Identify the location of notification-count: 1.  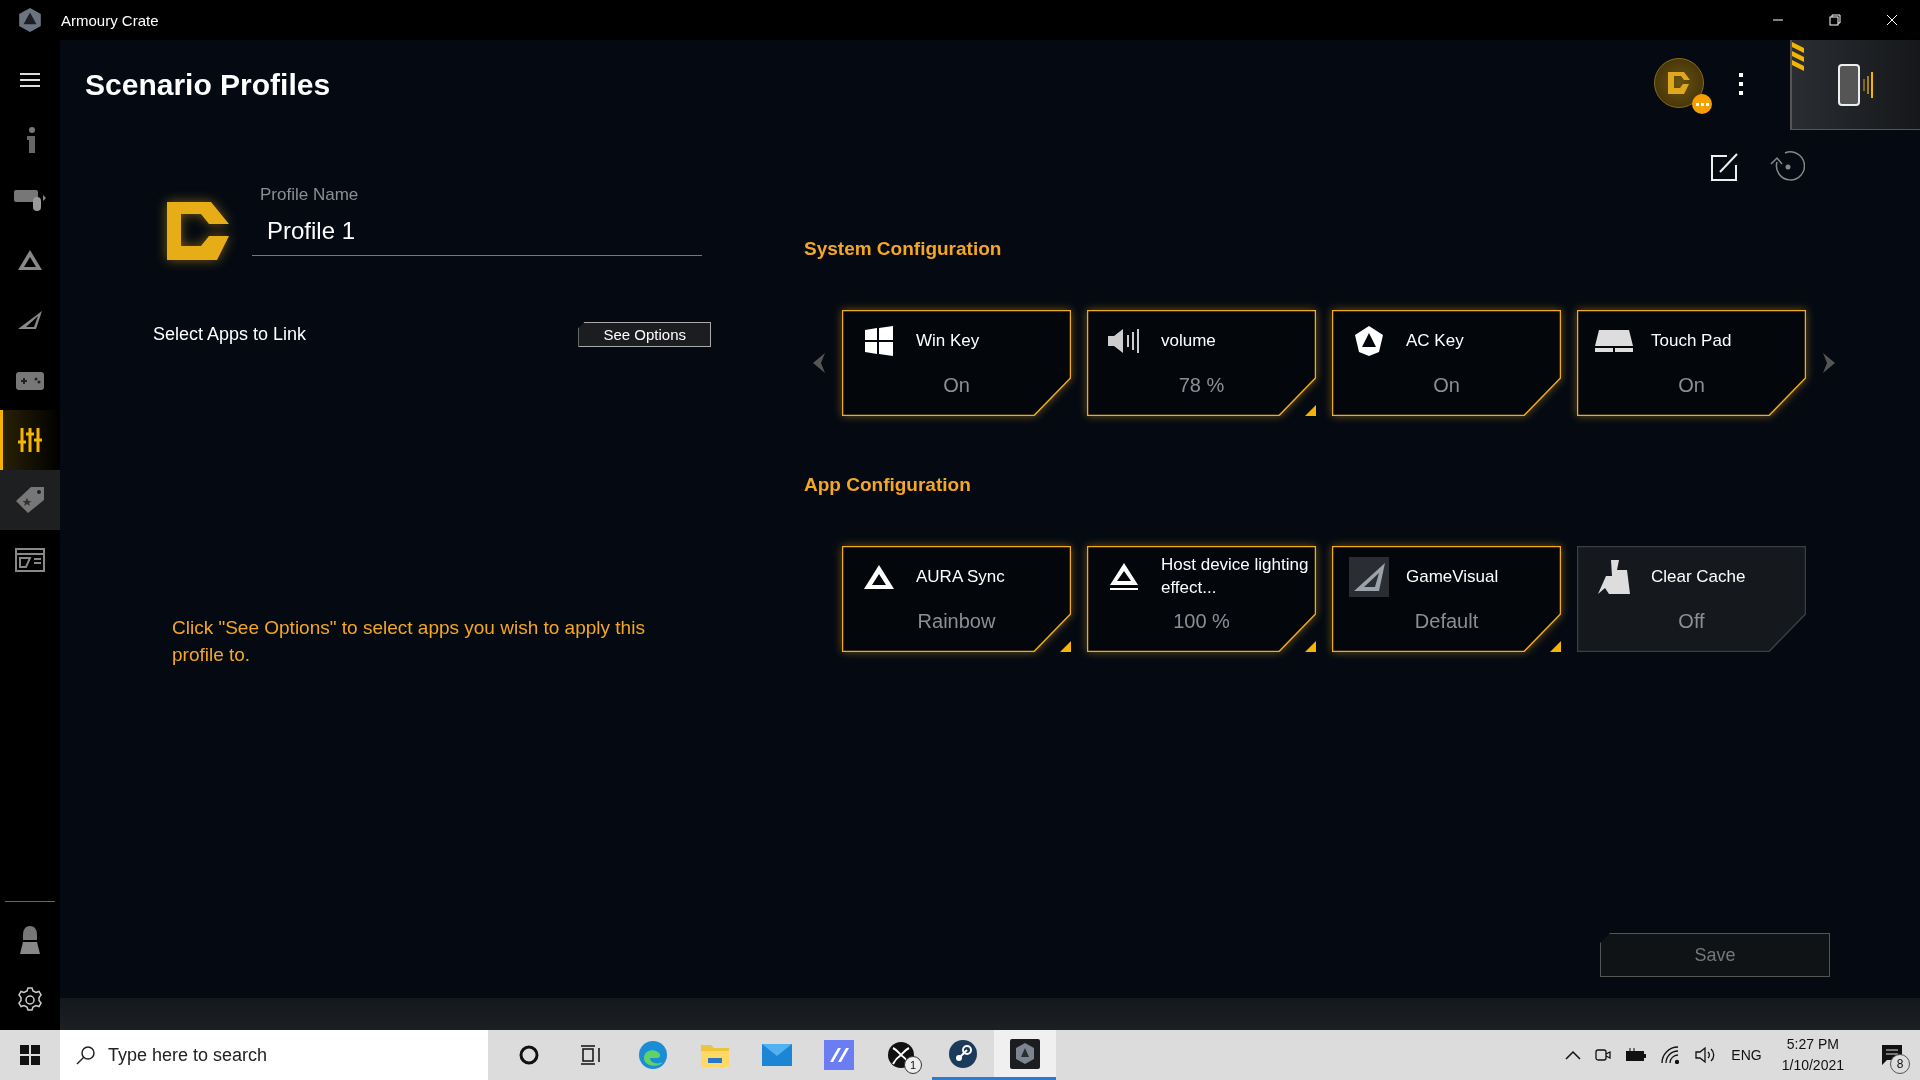
(913, 1065).